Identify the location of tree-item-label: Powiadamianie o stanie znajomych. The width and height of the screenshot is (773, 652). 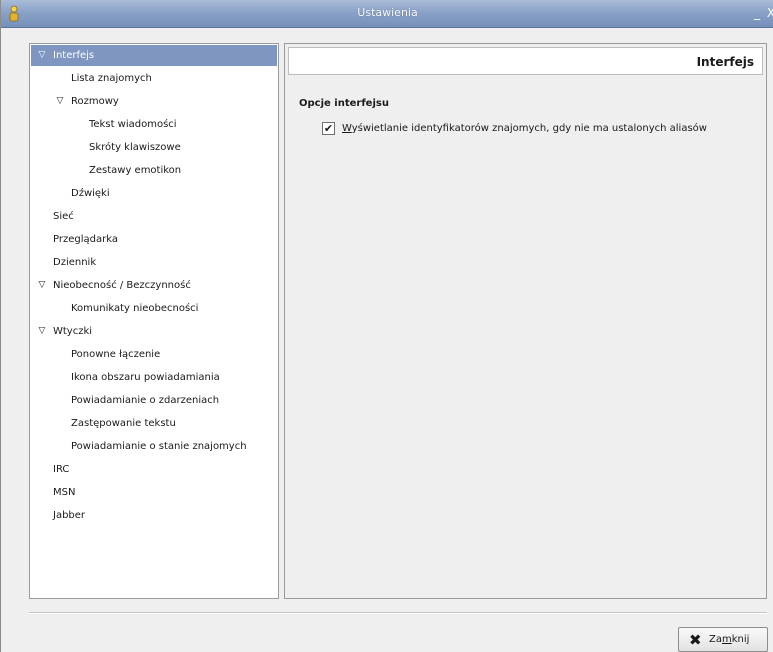
(159, 446).